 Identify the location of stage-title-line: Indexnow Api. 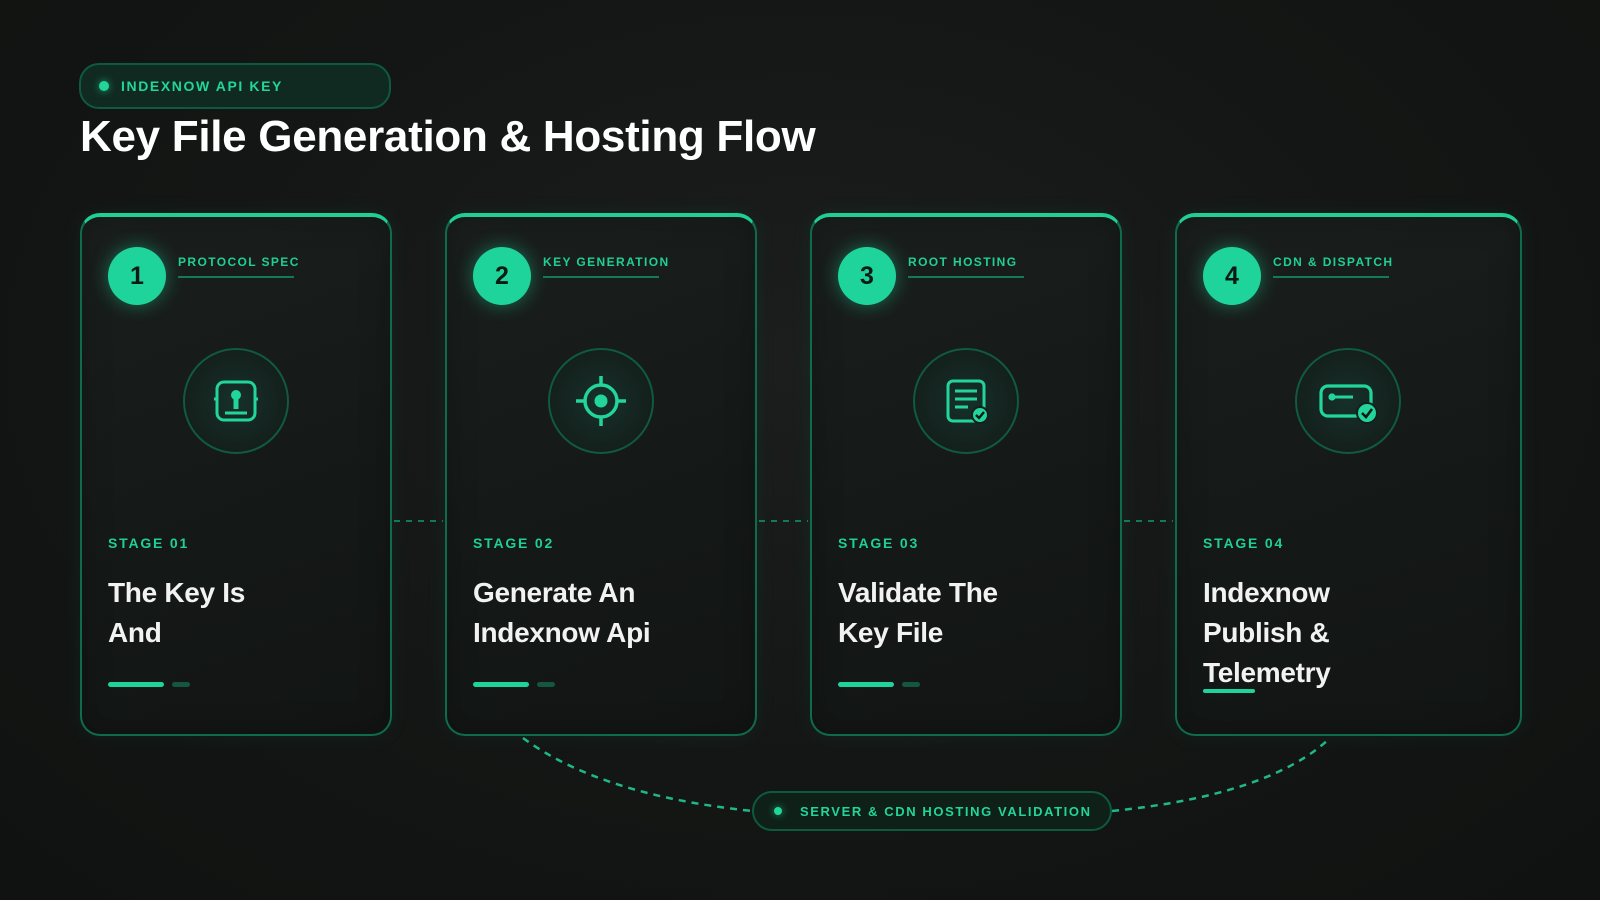
(562, 632).